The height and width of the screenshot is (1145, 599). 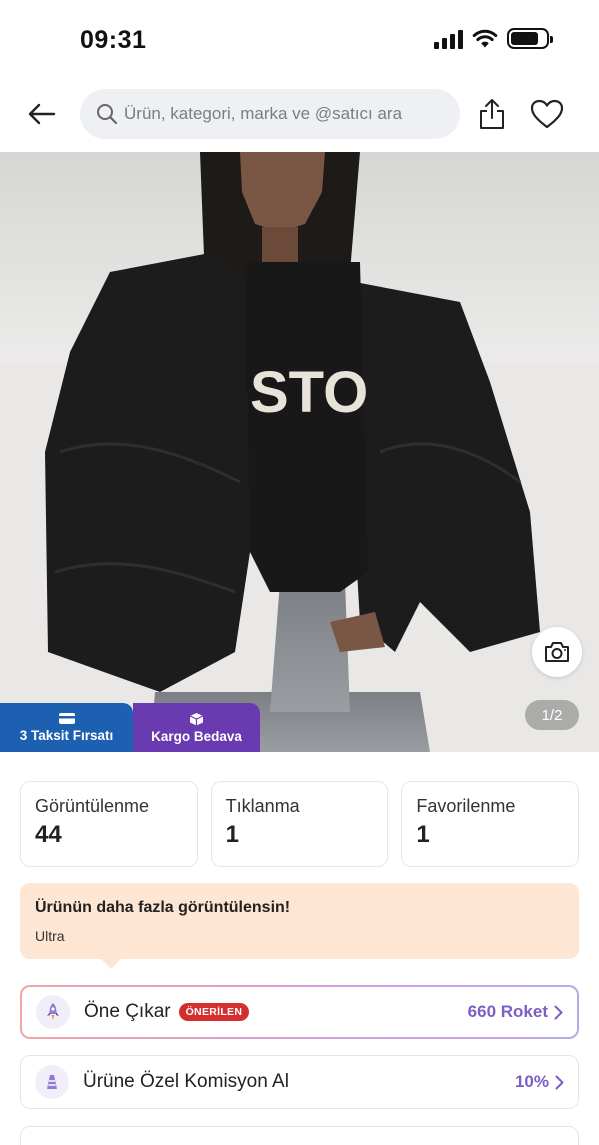 I want to click on stat-label: Favorilenme, so click(x=466, y=806).